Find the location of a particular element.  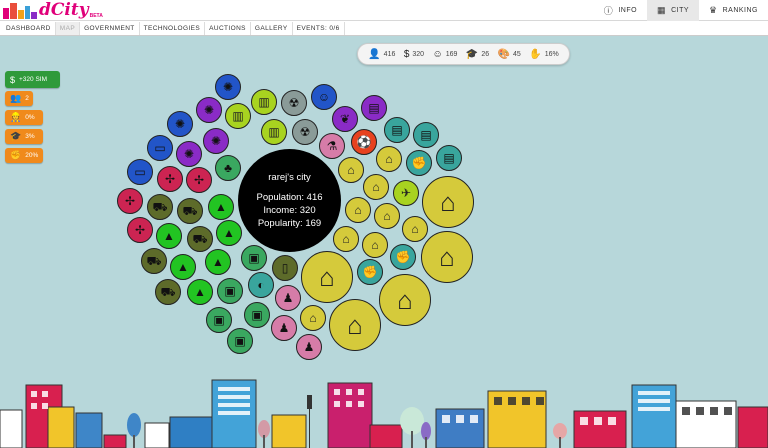

building-bubble: ✈ is located at coordinates (406, 193).